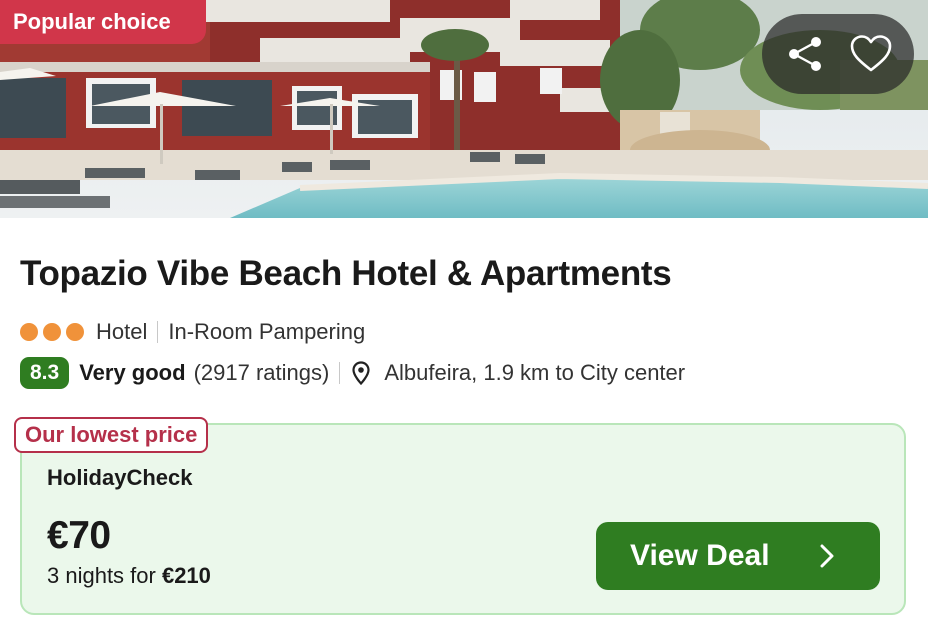 The image size is (928, 622). I want to click on share-button, so click(805, 54).